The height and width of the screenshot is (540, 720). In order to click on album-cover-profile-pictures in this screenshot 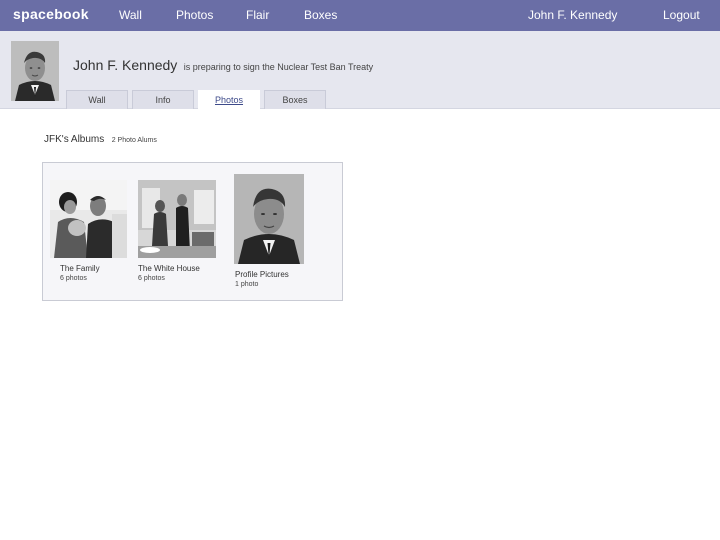, I will do `click(269, 219)`.